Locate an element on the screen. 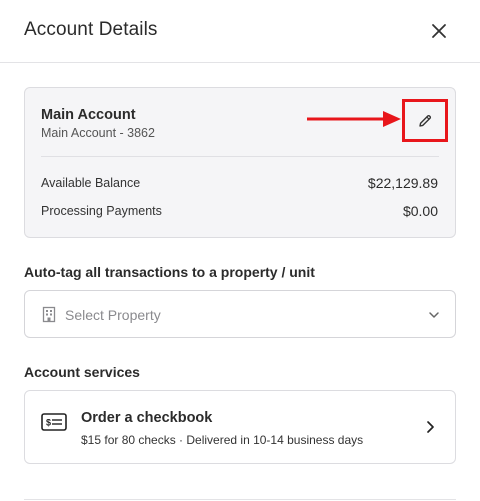  account-subtitle: Main Account - 3862 is located at coordinates (98, 133).